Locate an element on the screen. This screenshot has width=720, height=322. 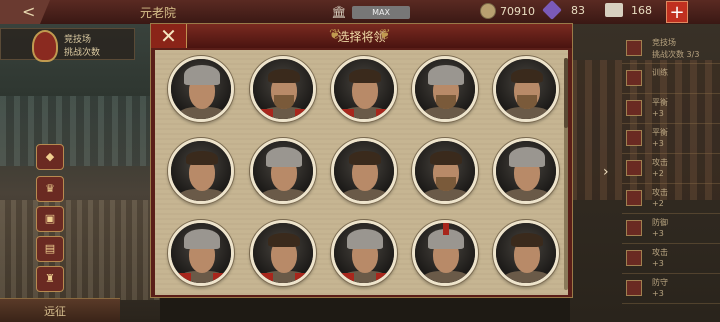
shield-button: ◆ is located at coordinates (50, 157).